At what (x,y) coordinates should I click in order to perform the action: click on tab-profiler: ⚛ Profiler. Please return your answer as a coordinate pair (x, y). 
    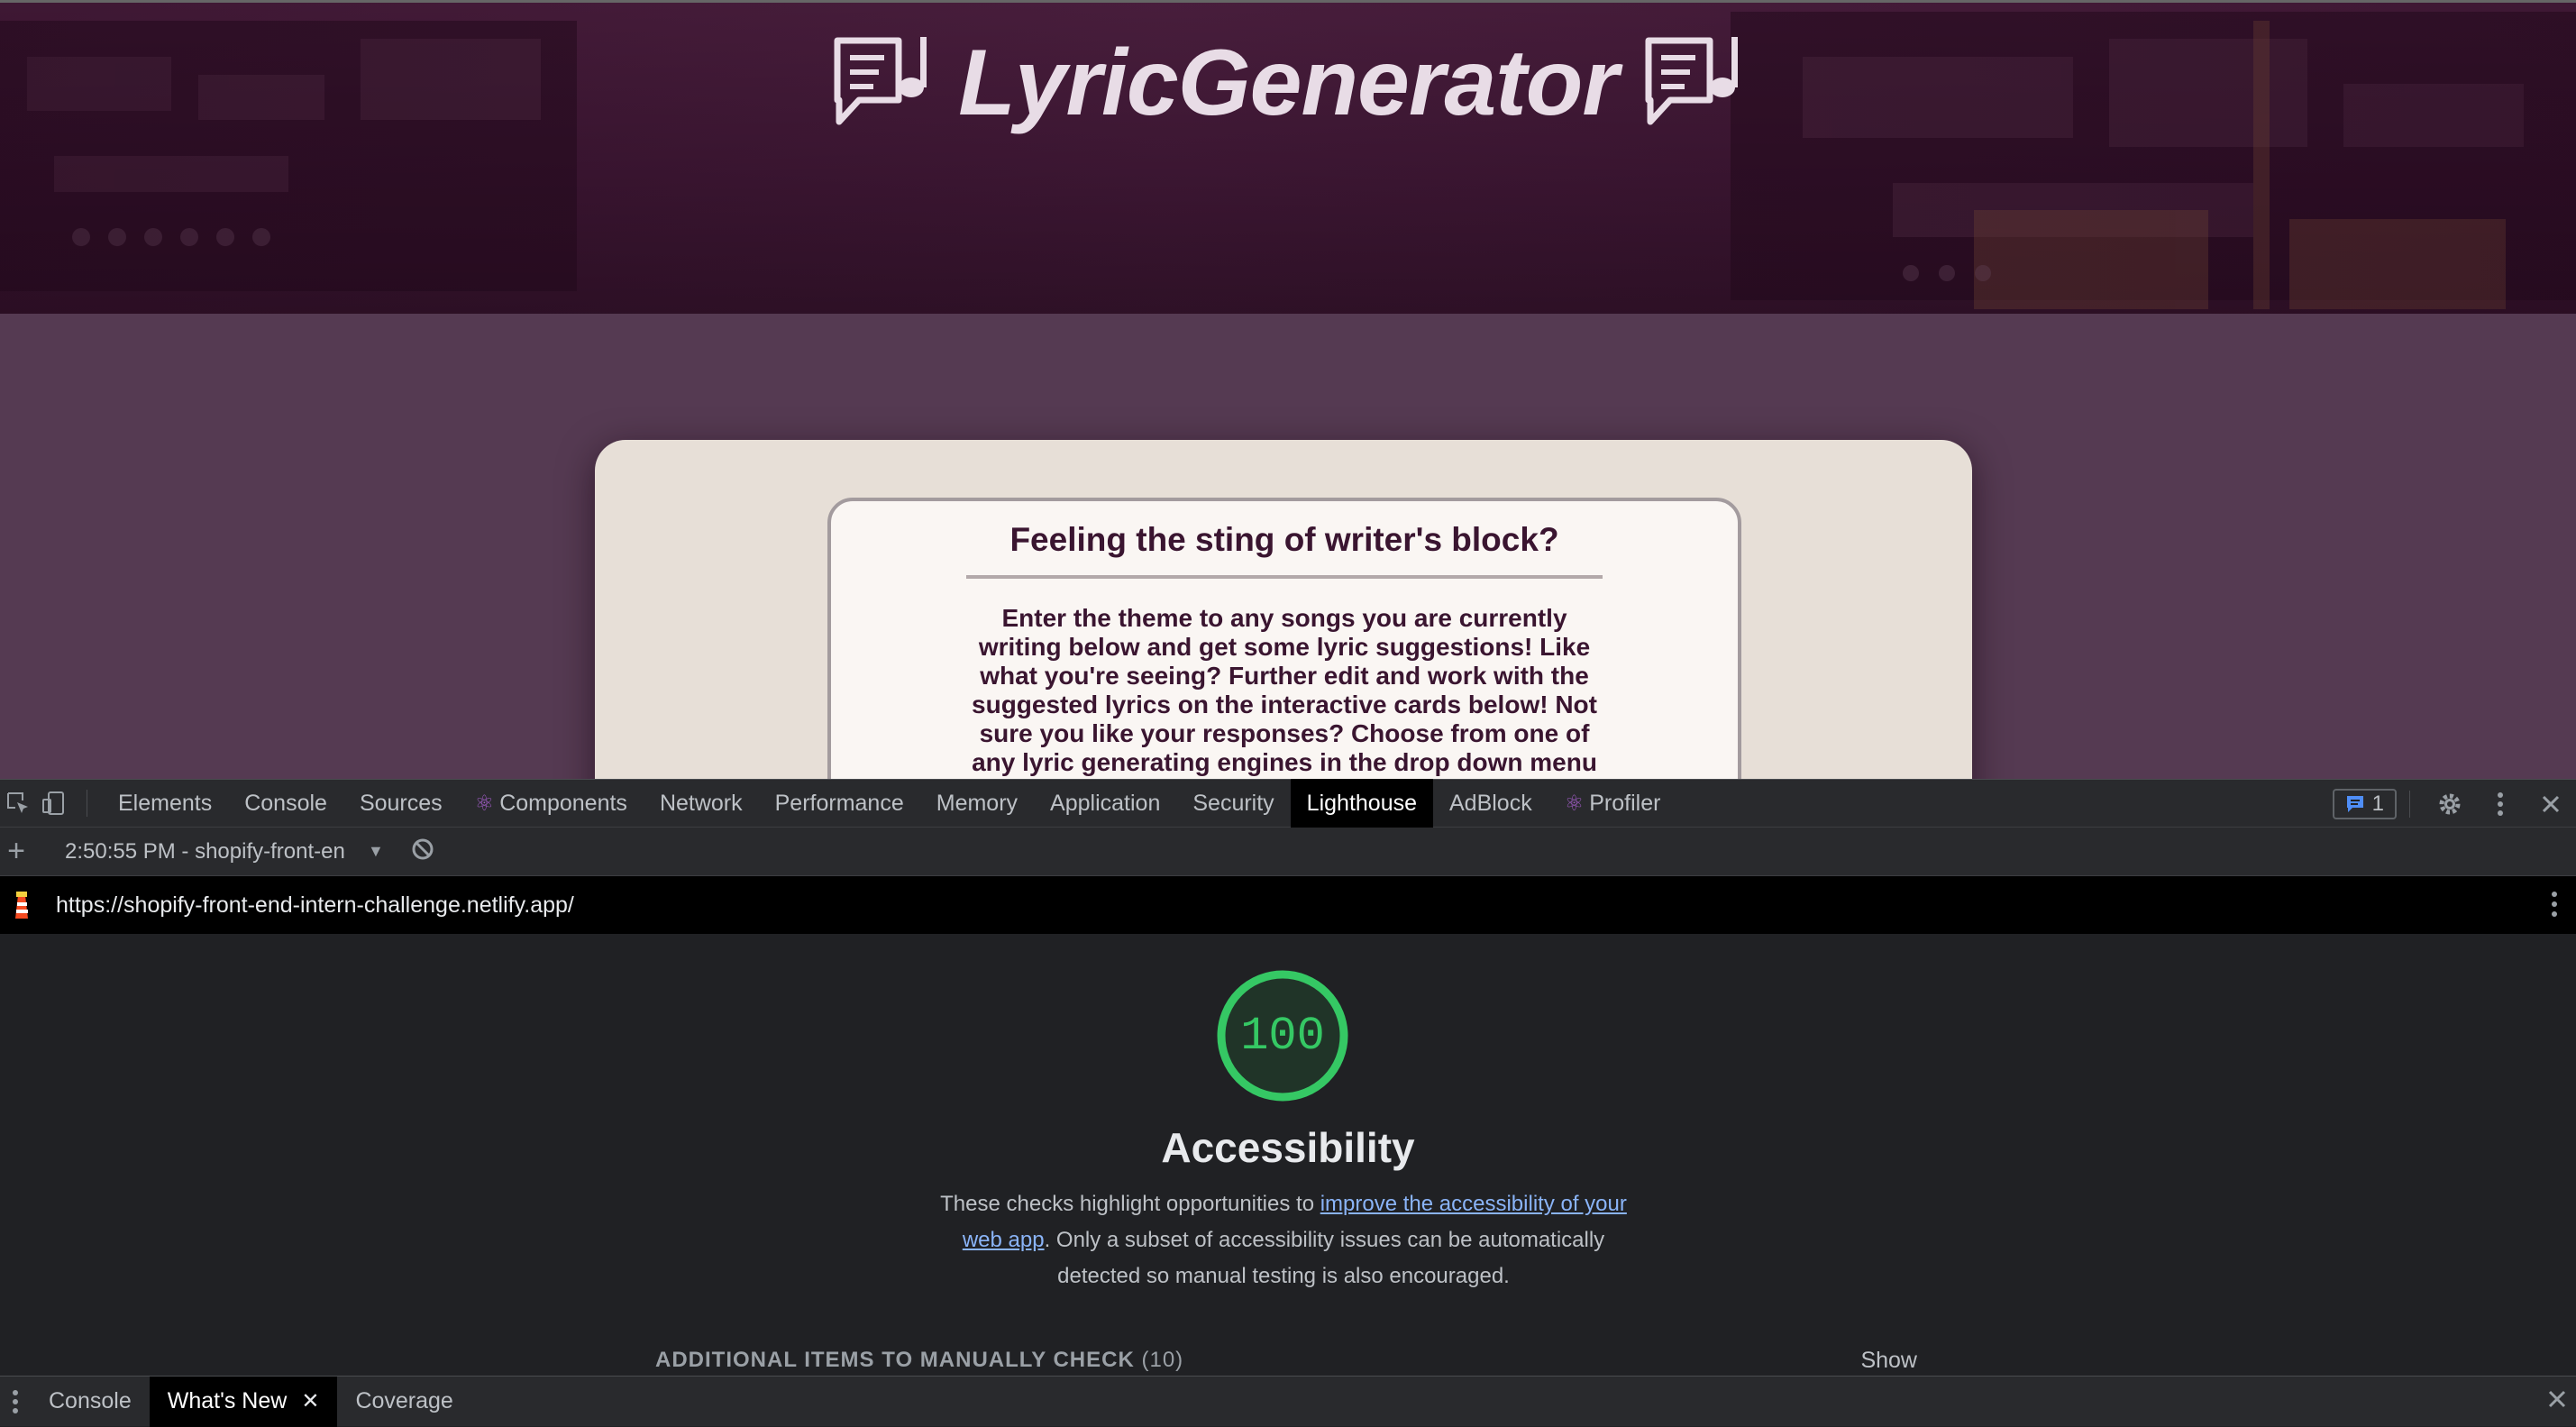
    Looking at the image, I should click on (1612, 803).